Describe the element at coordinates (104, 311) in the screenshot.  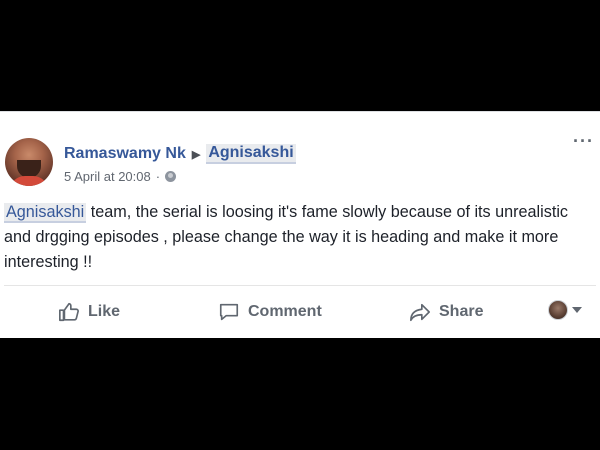
I see `like-label: Like` at that location.